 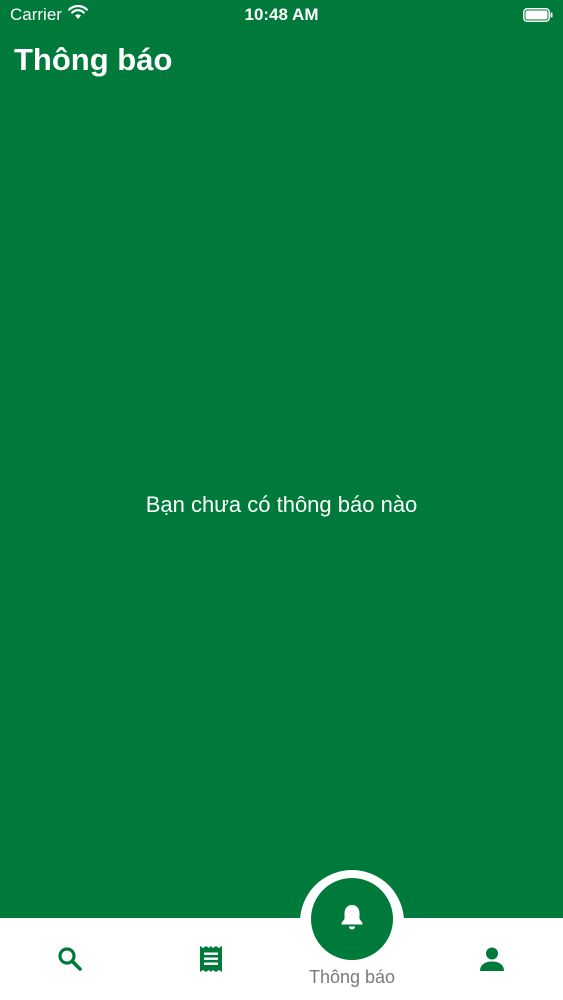 I want to click on search-icon, so click(x=70, y=959).